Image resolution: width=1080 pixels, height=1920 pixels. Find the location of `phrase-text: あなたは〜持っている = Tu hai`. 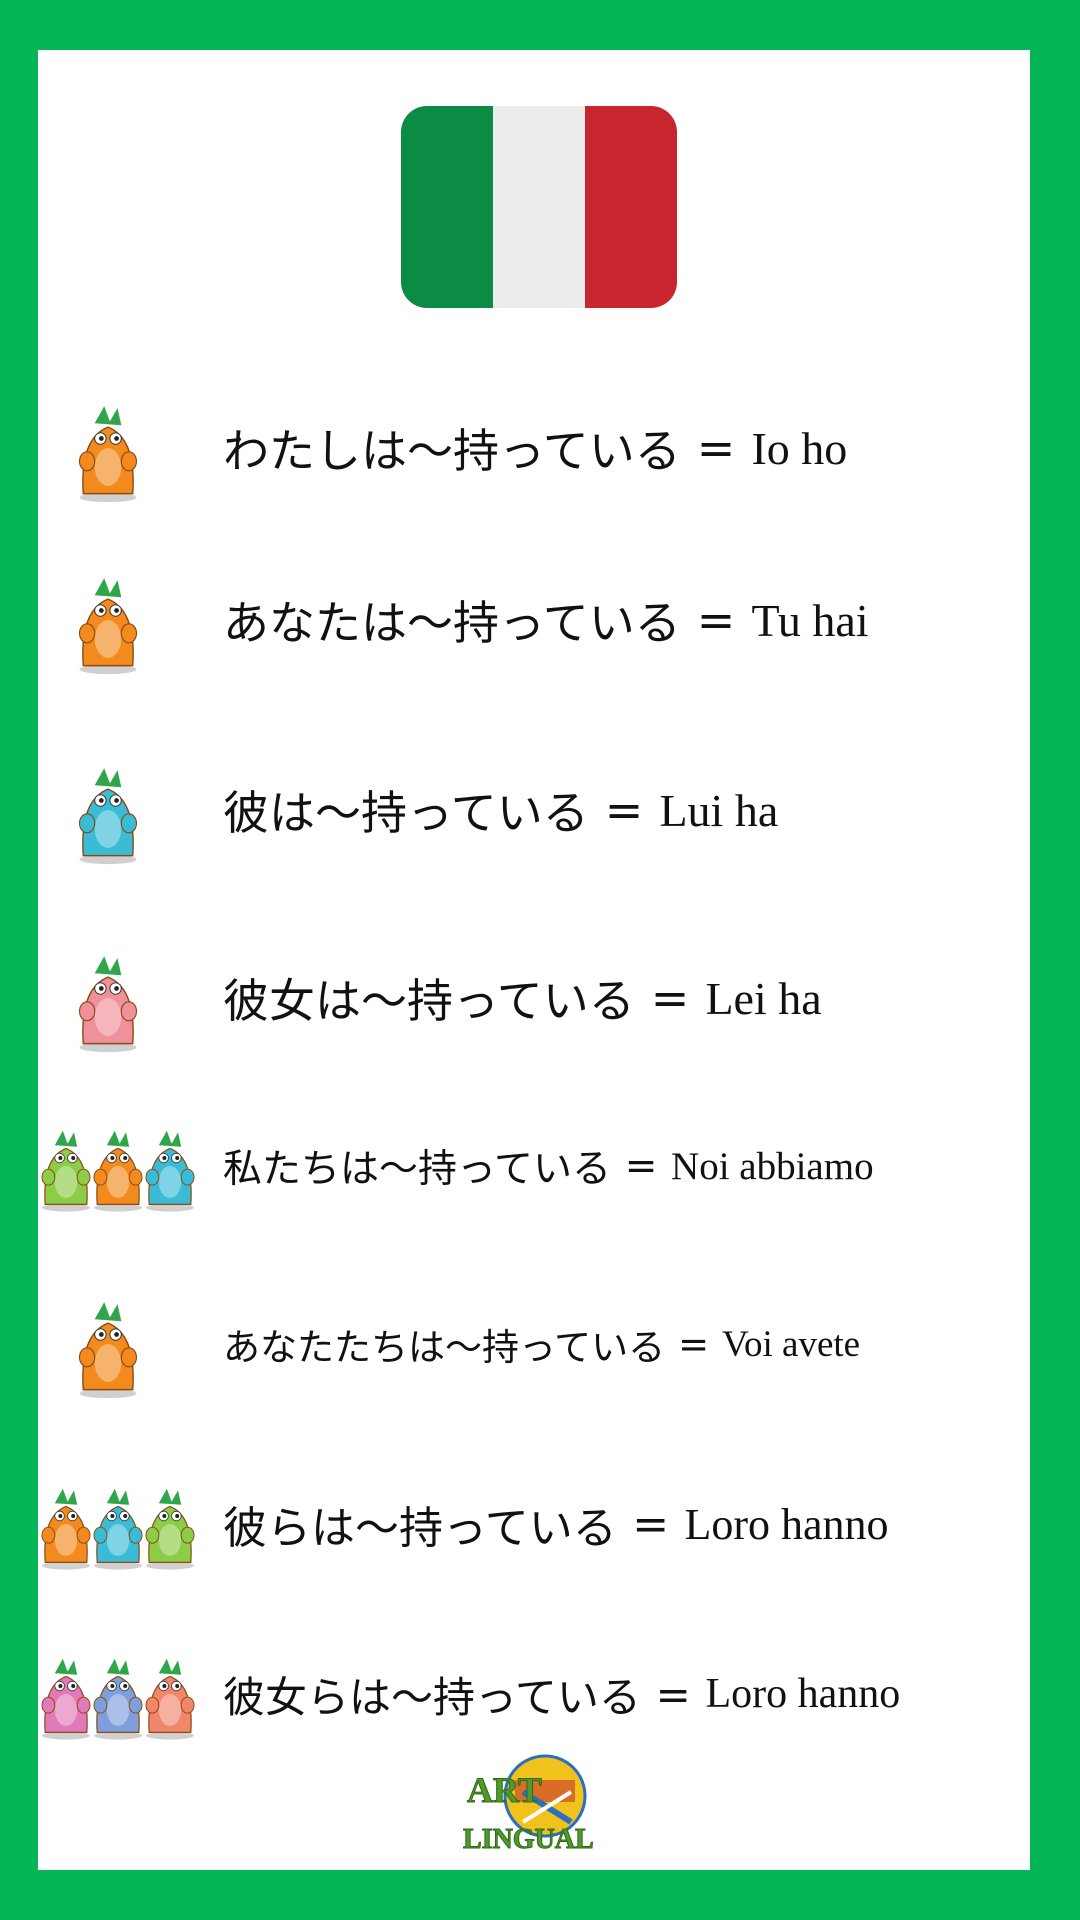

phrase-text: あなたは〜持っている = Tu hai is located at coordinates (546, 620).